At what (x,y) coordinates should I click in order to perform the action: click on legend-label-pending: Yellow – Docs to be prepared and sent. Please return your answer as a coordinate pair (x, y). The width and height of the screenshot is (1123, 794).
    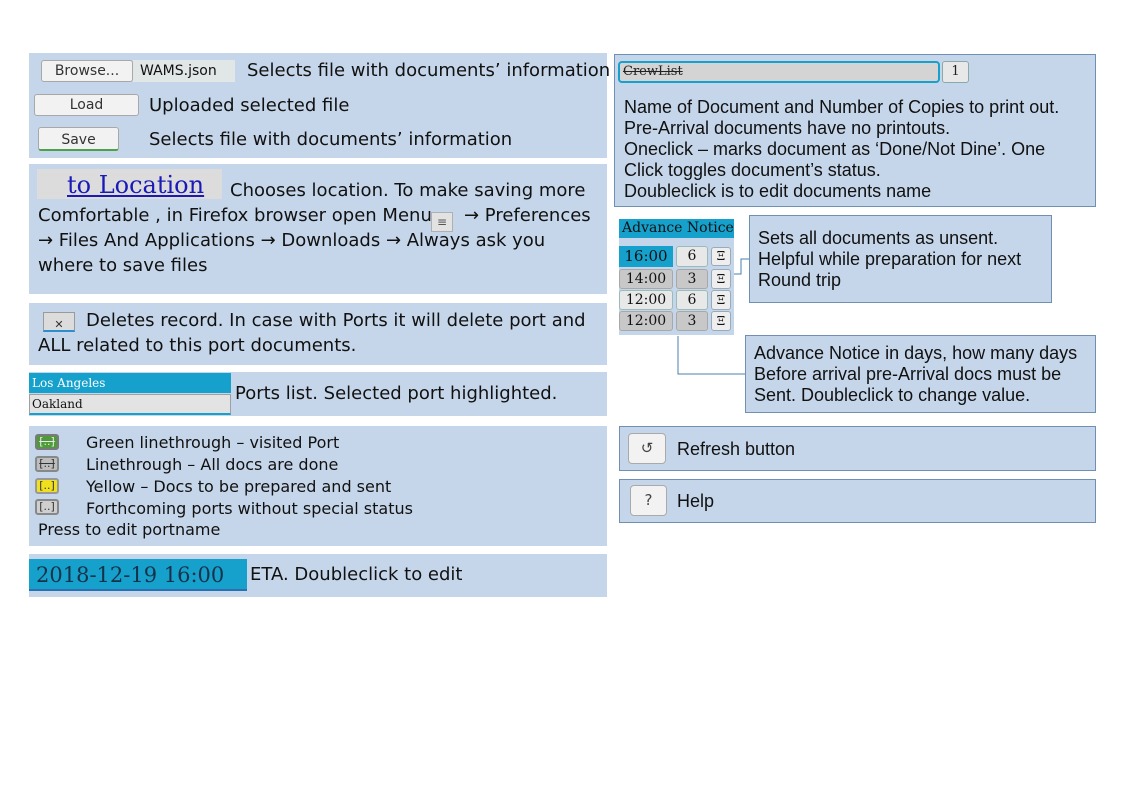
    Looking at the image, I should click on (239, 486).